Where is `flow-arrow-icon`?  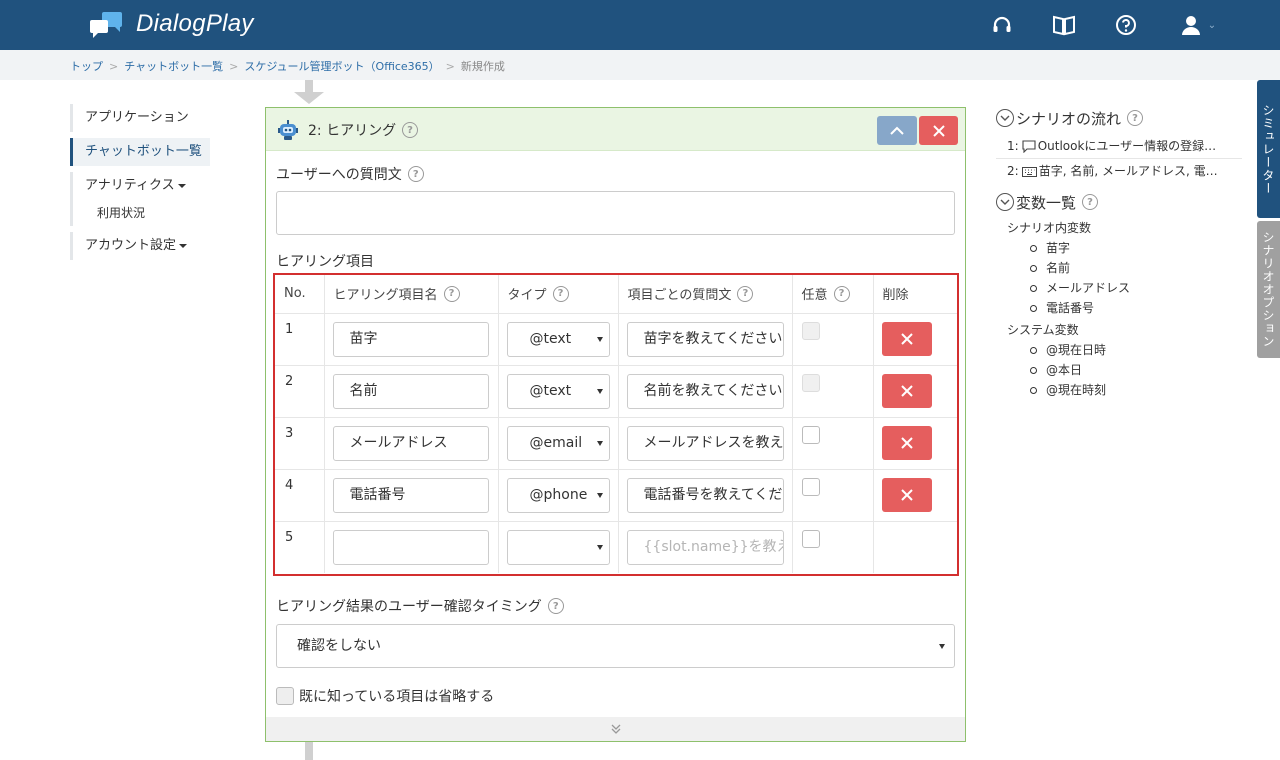 flow-arrow-icon is located at coordinates (309, 98).